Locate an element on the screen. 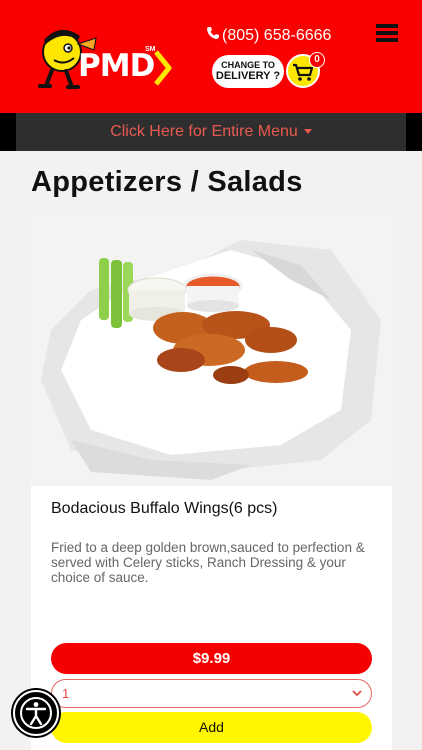 This screenshot has height=750, width=422. entire-menu-label: Click Here for Entire Menu is located at coordinates (204, 131).